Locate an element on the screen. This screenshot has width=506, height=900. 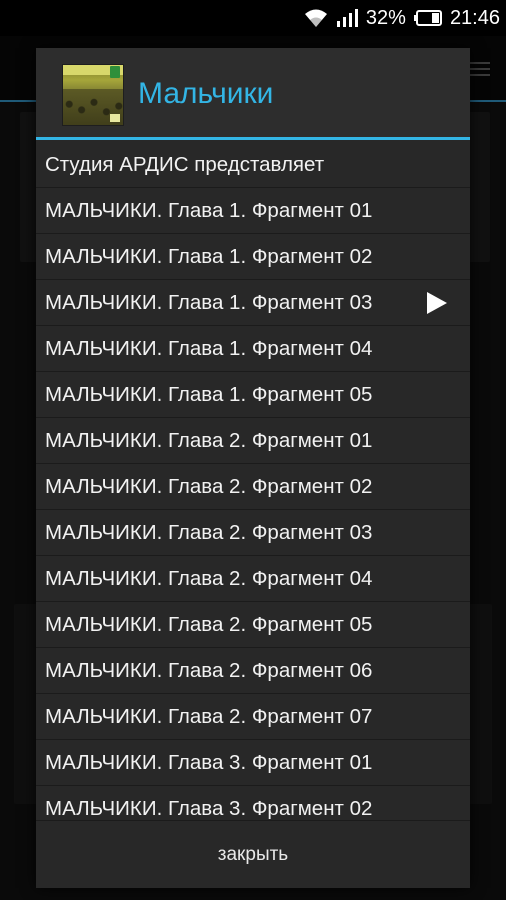
track-label: МАЛЬЧИКИ. Глава 1. Фрагмент 01 is located at coordinates (209, 210).